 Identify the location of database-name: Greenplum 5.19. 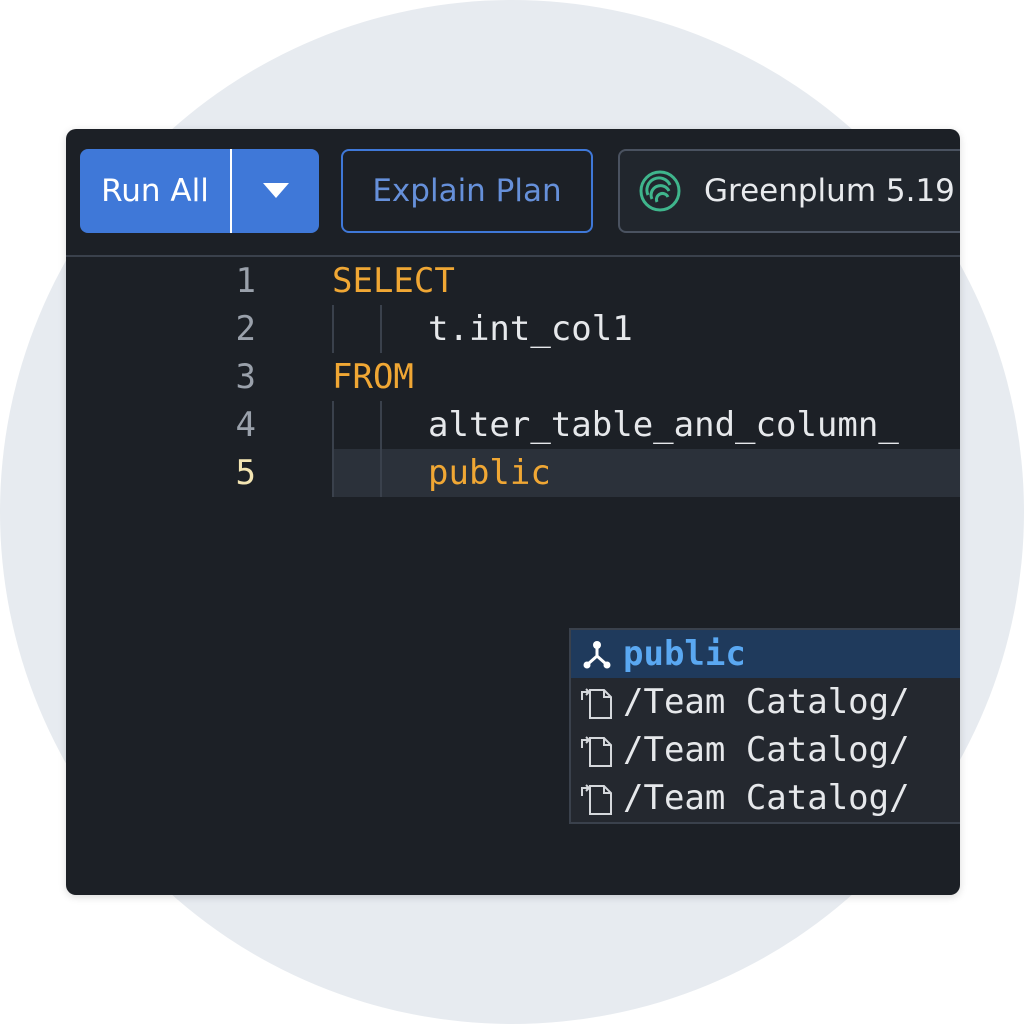
(829, 191).